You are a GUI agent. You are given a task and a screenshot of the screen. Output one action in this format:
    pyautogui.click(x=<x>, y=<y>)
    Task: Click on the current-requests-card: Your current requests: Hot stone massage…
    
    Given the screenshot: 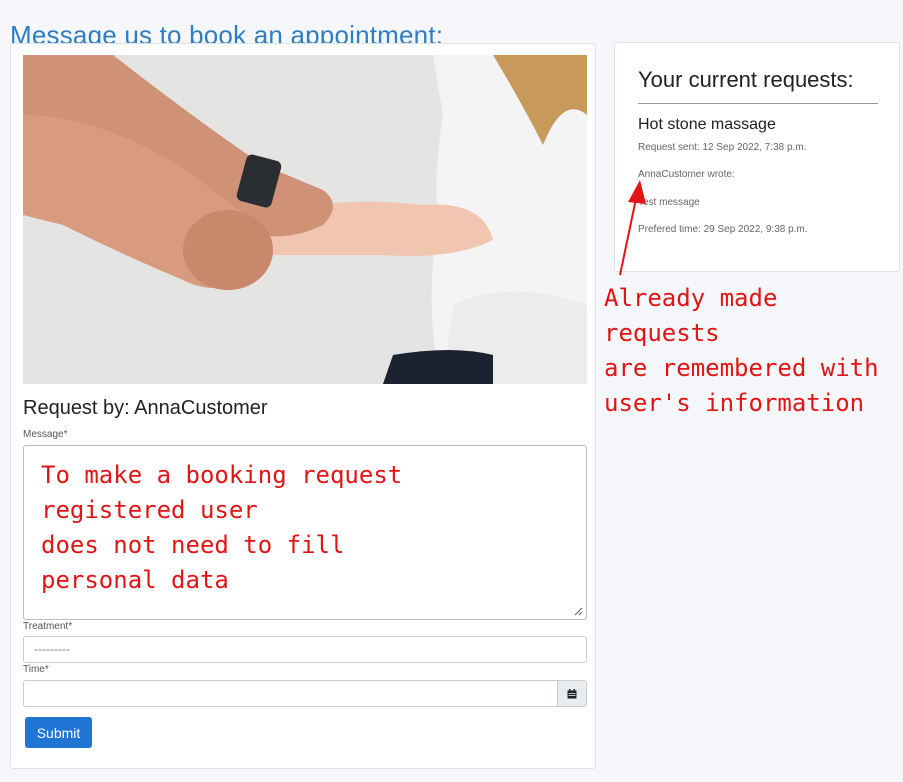 What is the action you would take?
    pyautogui.click(x=757, y=157)
    